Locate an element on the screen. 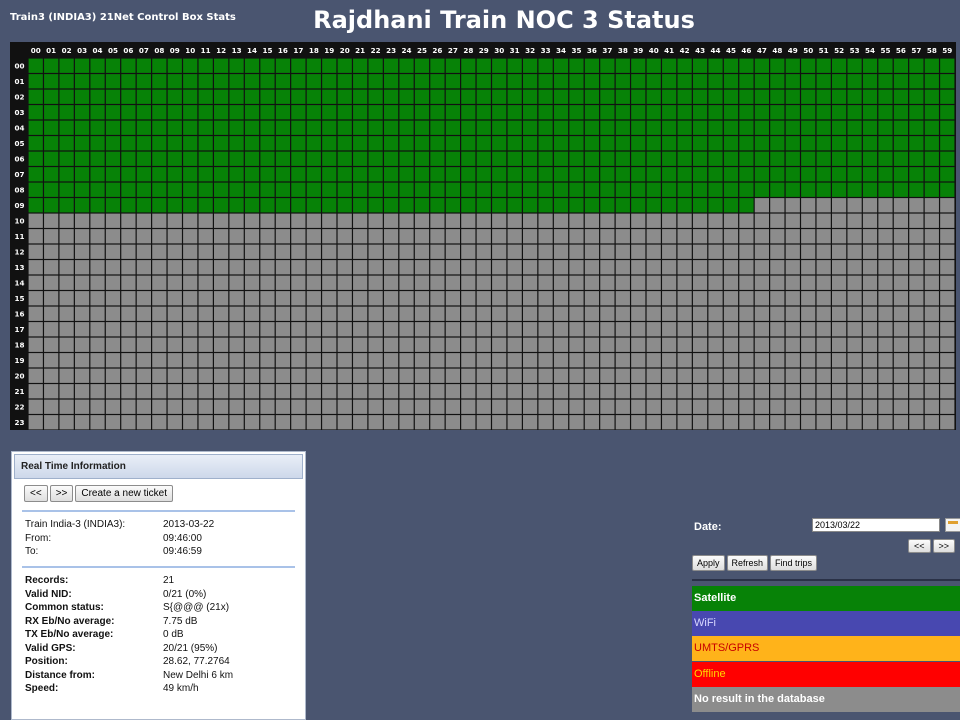  apply-button: Apply is located at coordinates (708, 563).